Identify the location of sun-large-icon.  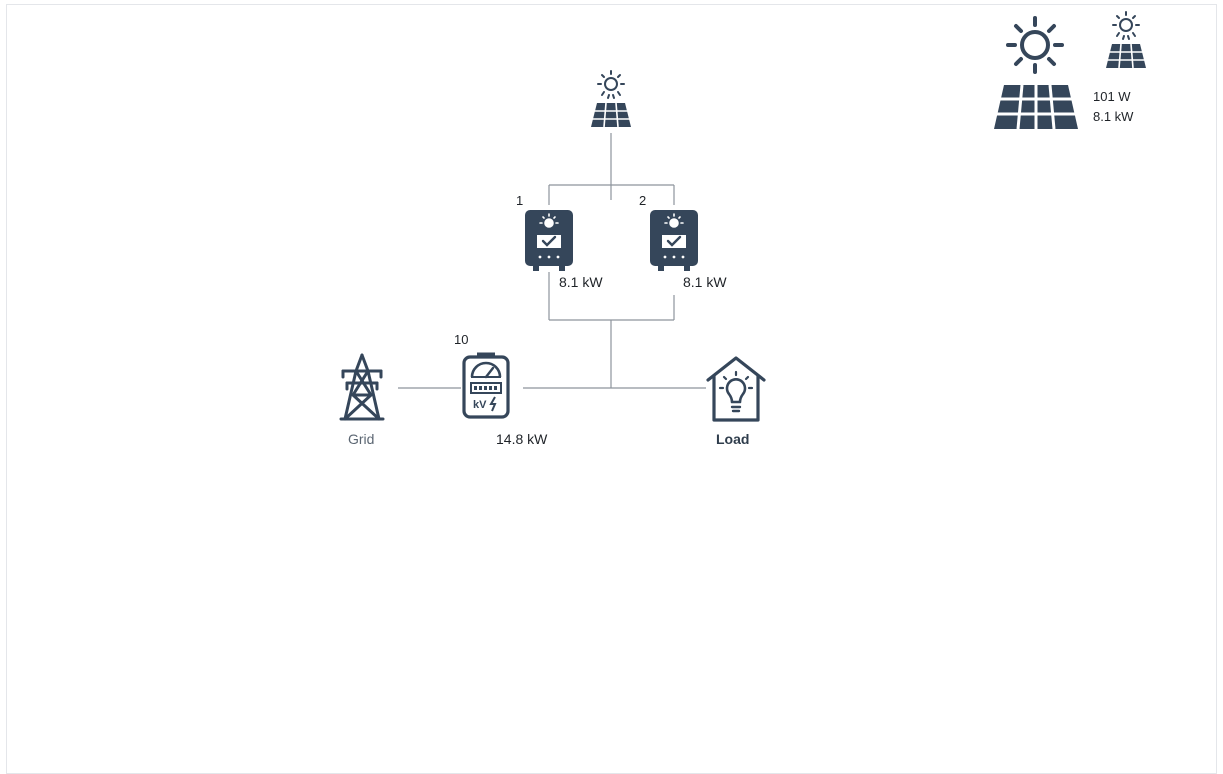
(1035, 47).